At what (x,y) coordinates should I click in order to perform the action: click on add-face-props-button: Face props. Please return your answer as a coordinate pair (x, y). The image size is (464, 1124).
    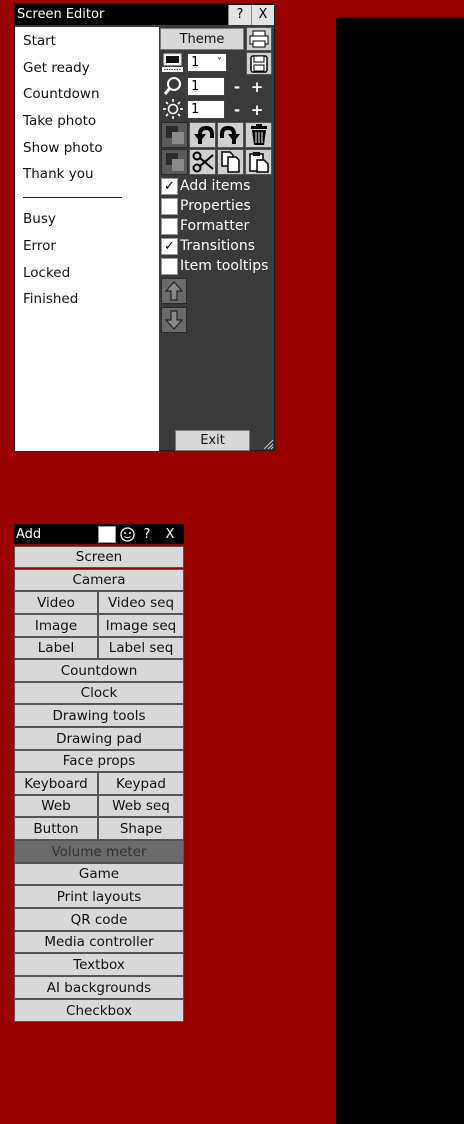
    Looking at the image, I should click on (99, 761).